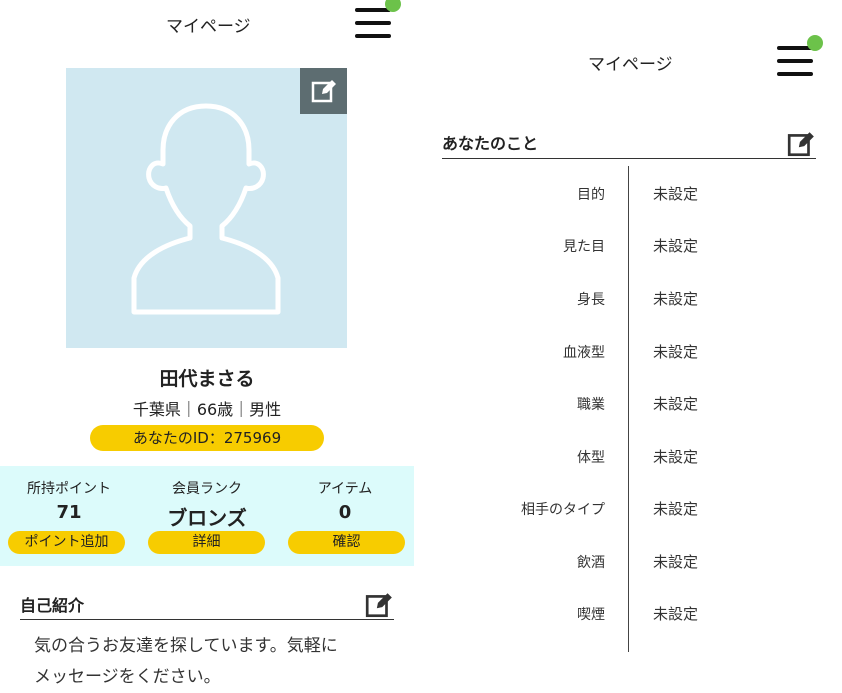 This screenshot has width=842, height=693. What do you see at coordinates (214, 662) in the screenshot?
I see `intro-text: 気の合うお友達を探しています。気軽に メッセージをください。` at bounding box center [214, 662].